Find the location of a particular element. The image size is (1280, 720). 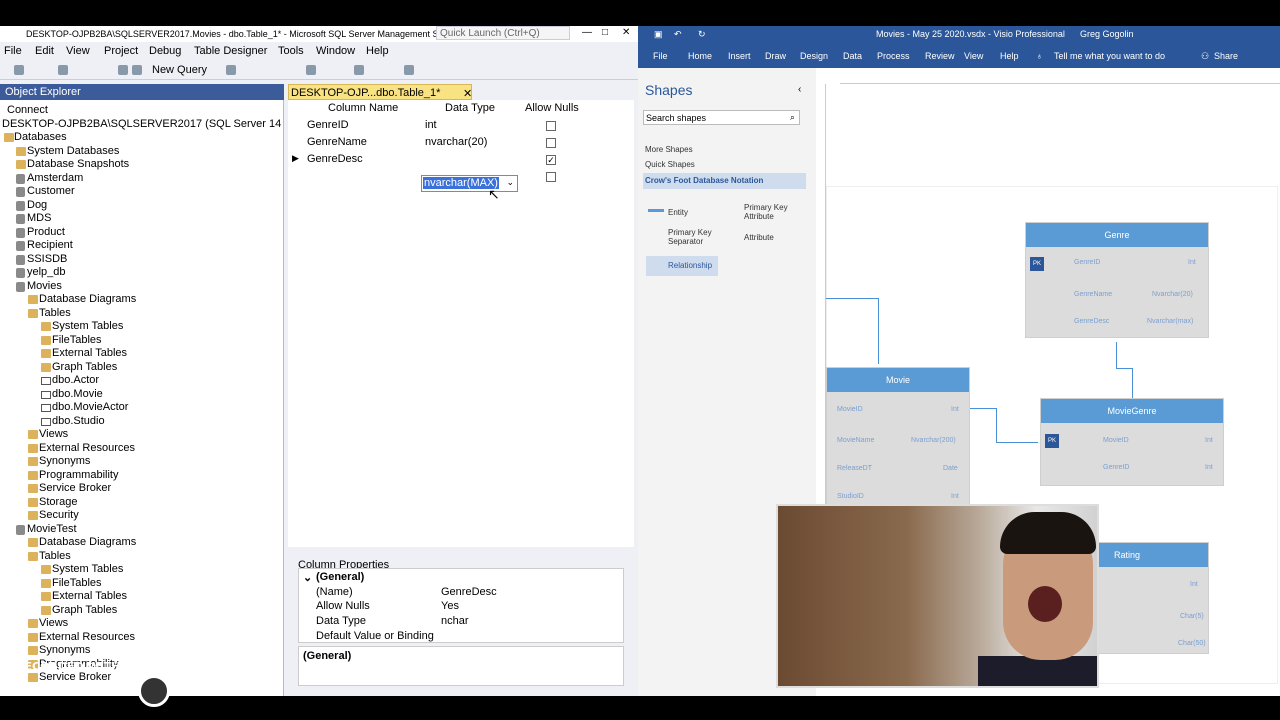

properties-icon is located at coordinates (409, 70).